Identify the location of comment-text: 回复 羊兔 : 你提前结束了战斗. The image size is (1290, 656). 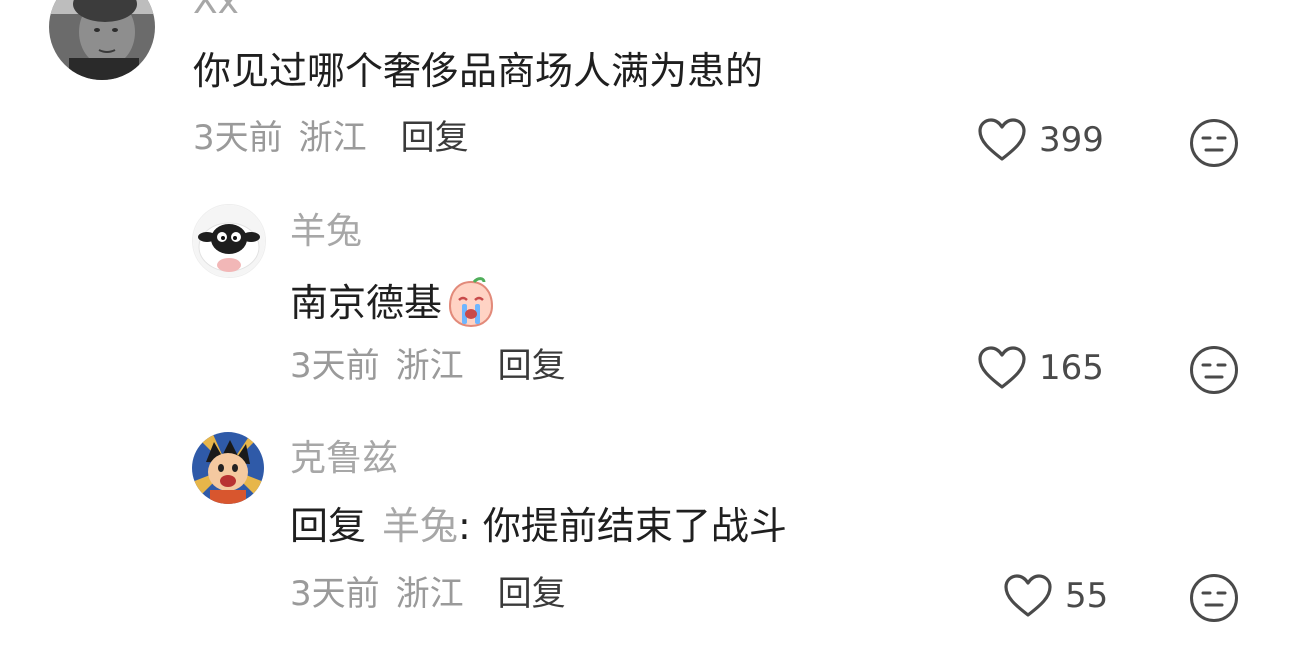
(538, 526).